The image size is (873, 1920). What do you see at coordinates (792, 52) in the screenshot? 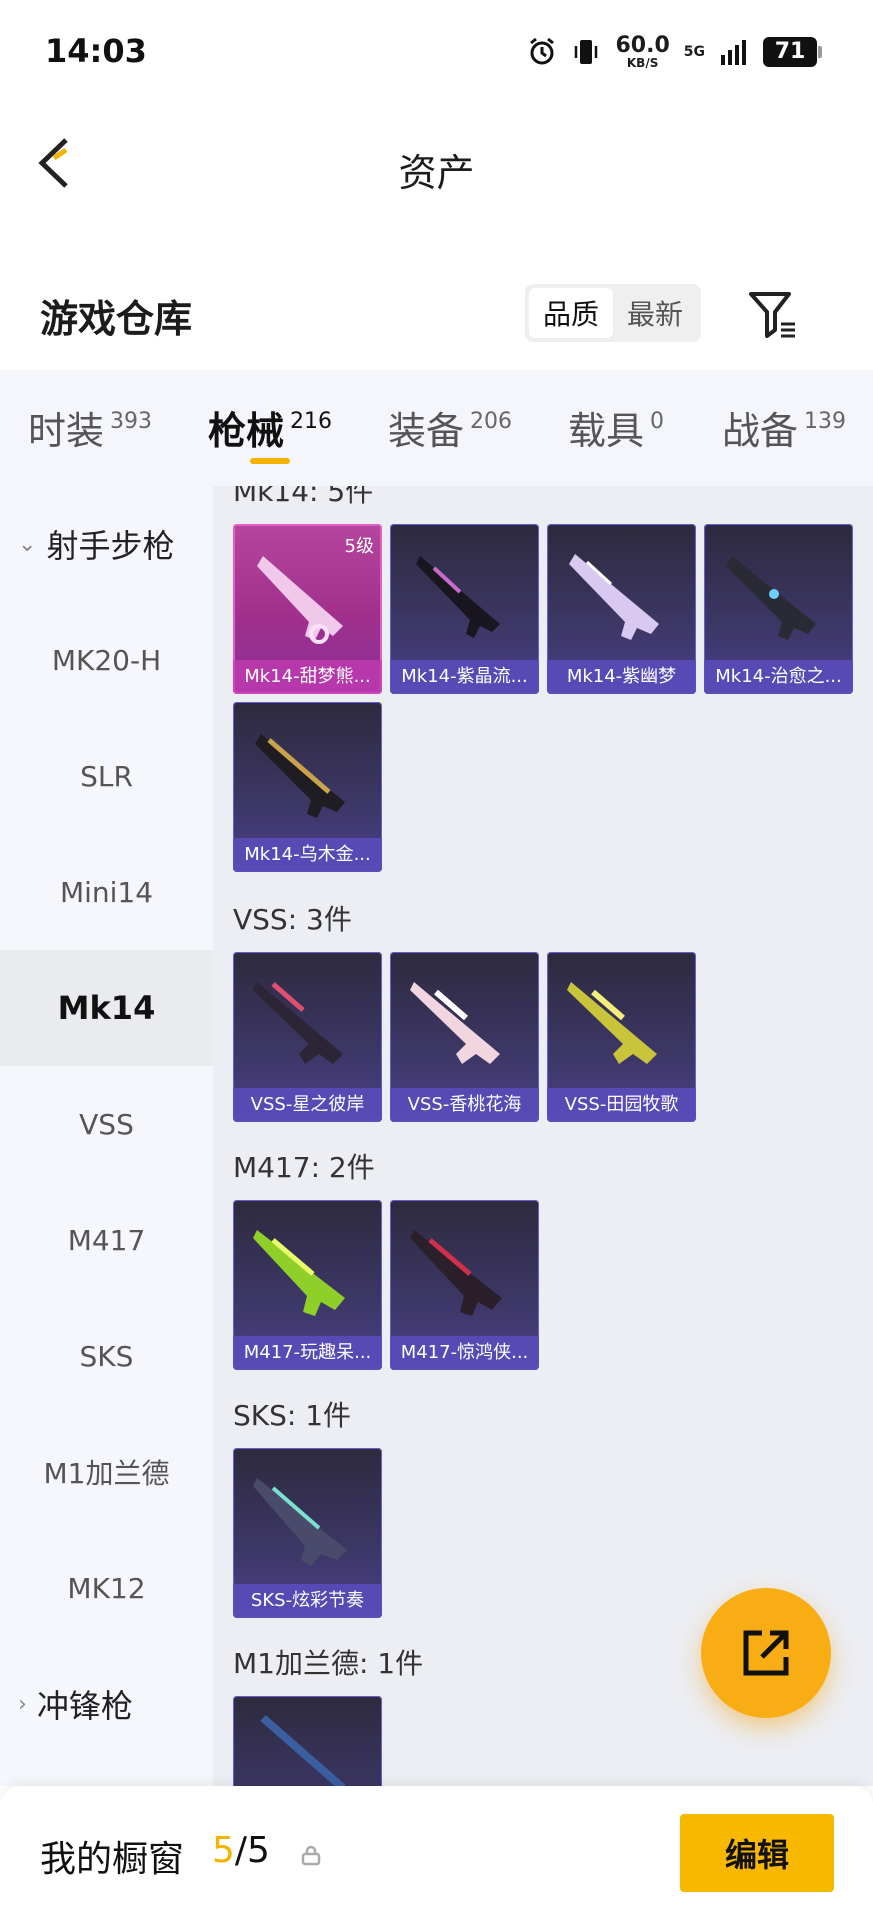
I see `battery-indicator: 71` at bounding box center [792, 52].